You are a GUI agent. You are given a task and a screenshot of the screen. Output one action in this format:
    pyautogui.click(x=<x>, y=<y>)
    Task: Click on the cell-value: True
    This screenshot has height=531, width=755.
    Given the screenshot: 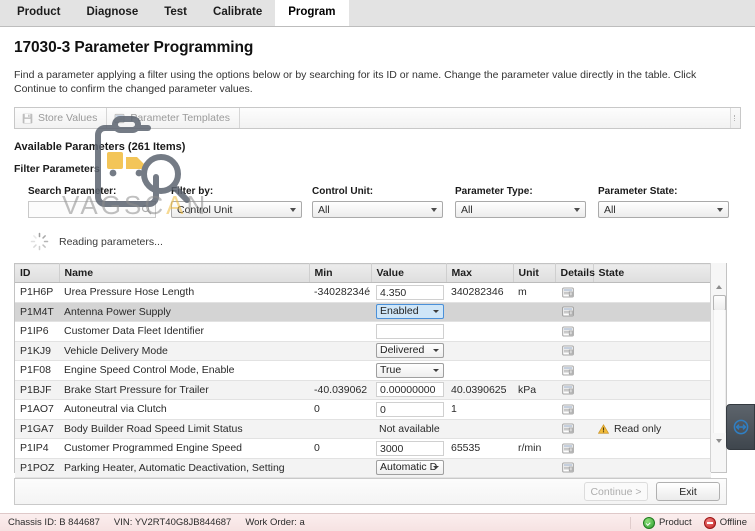 What is the action you would take?
    pyautogui.click(x=408, y=370)
    